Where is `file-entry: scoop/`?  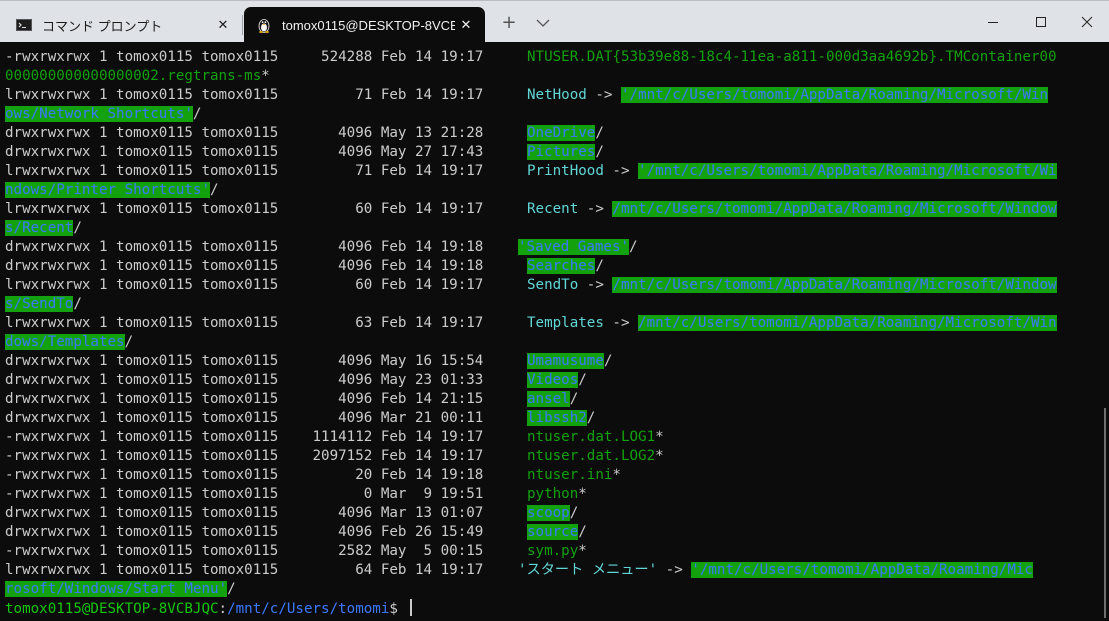 file-entry: scoop/ is located at coordinates (552, 513).